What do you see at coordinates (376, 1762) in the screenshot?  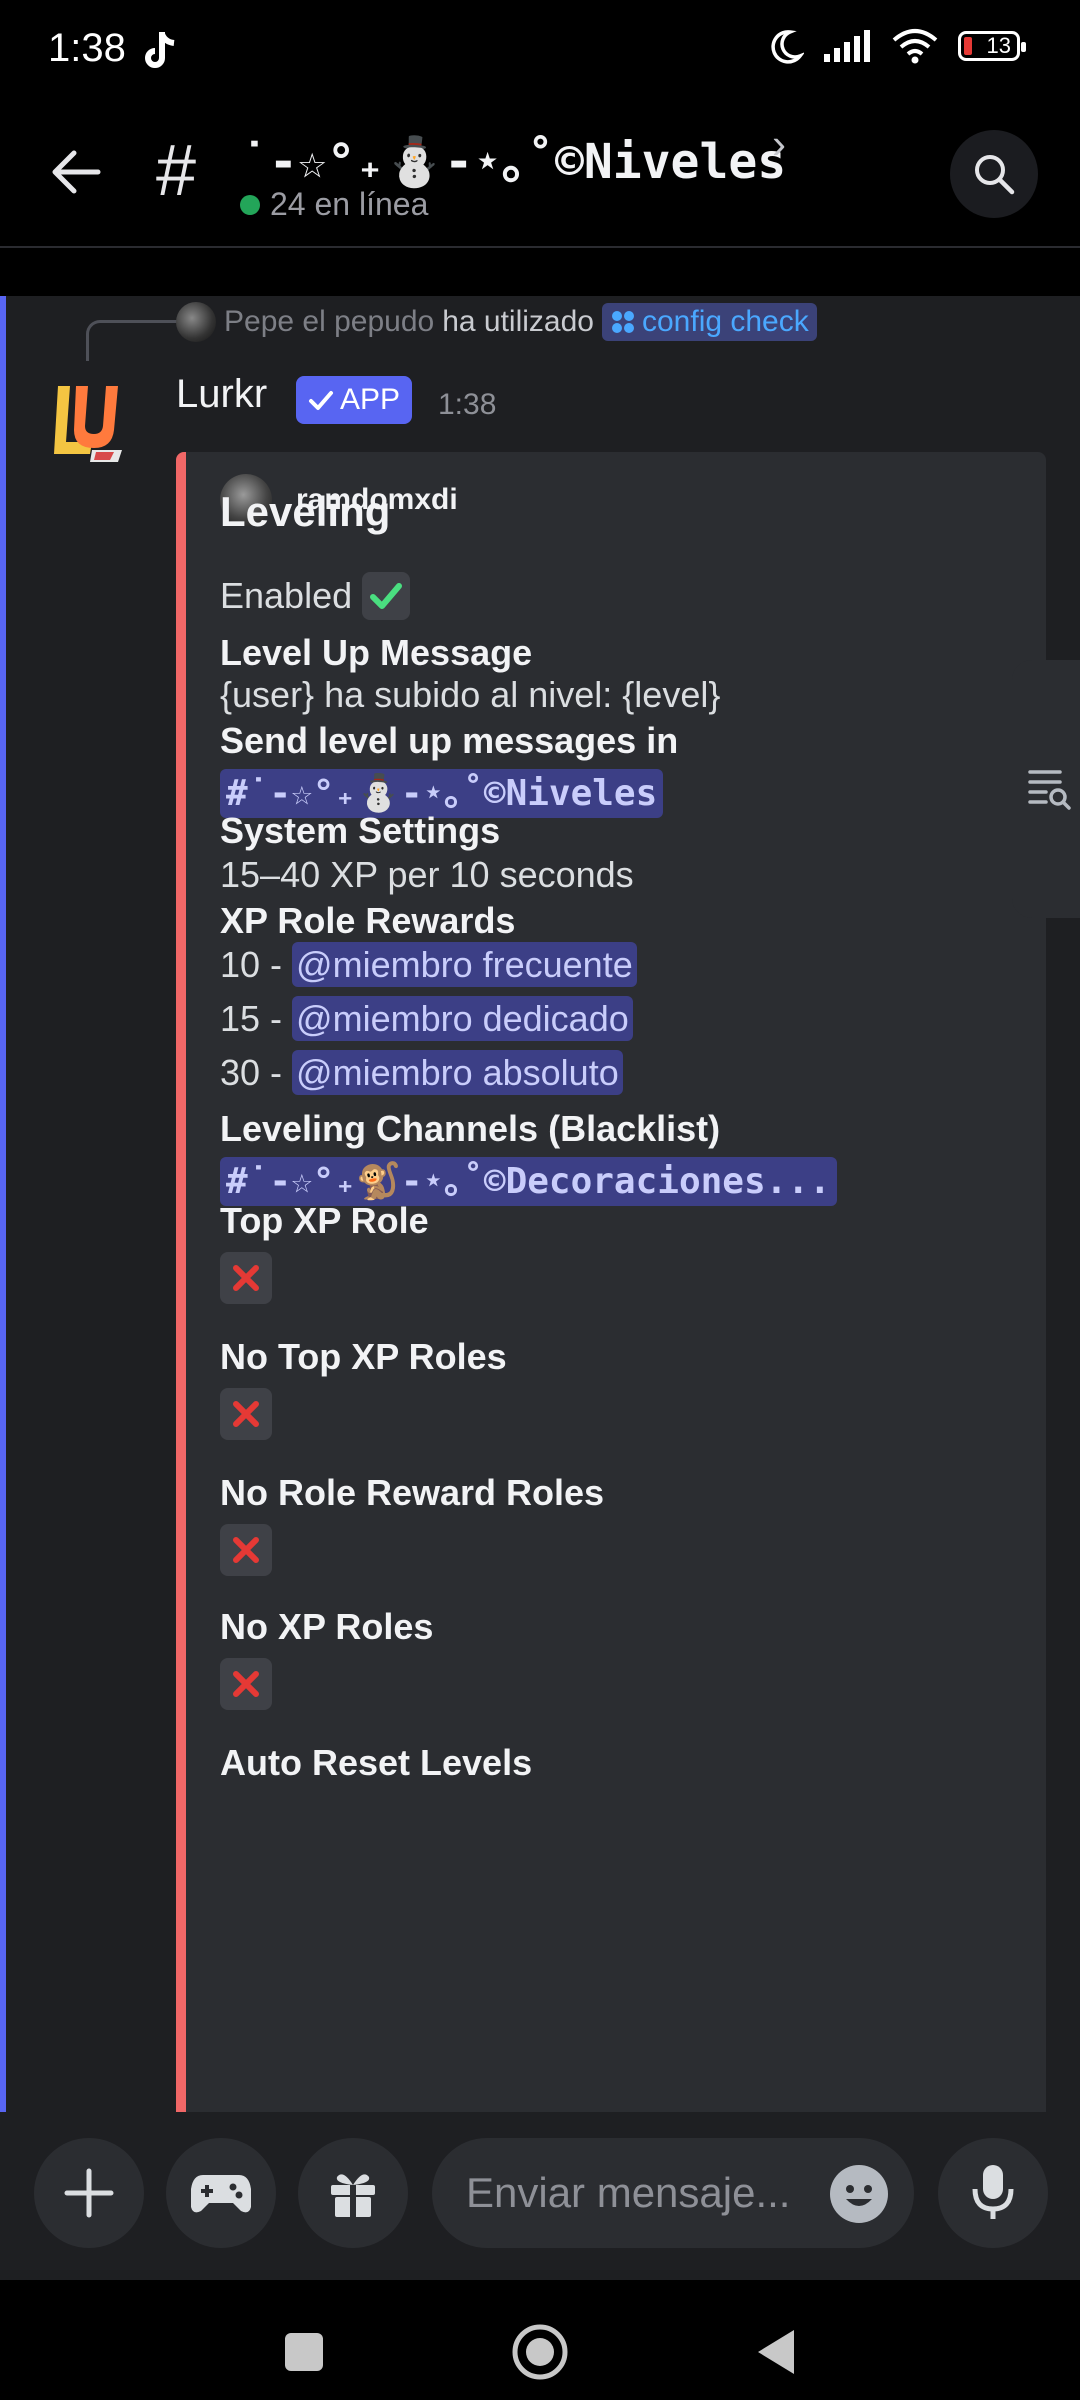 I see `field-auto-reset-levels-name: Auto Reset Levels` at bounding box center [376, 1762].